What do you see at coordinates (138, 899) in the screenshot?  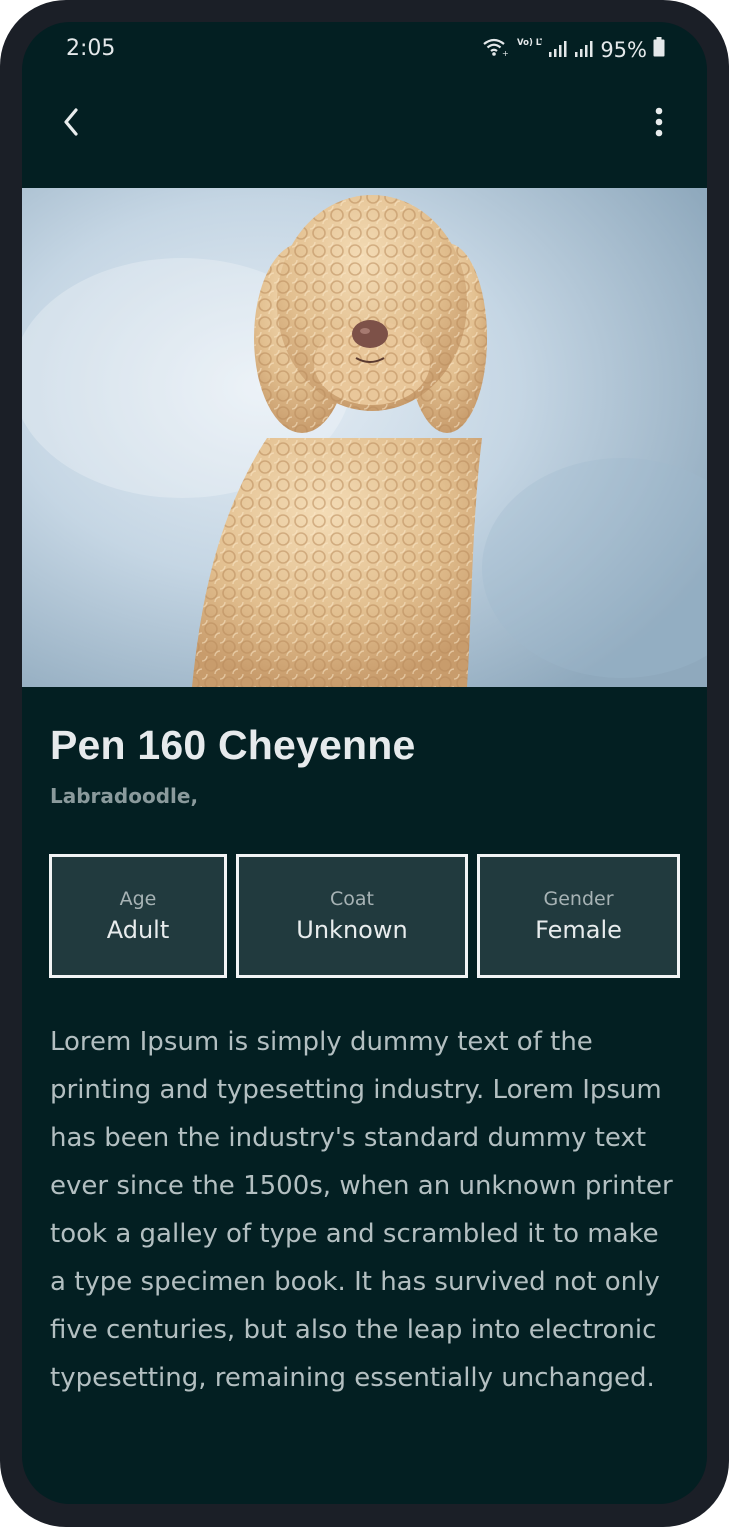 I see `stat-label: Age` at bounding box center [138, 899].